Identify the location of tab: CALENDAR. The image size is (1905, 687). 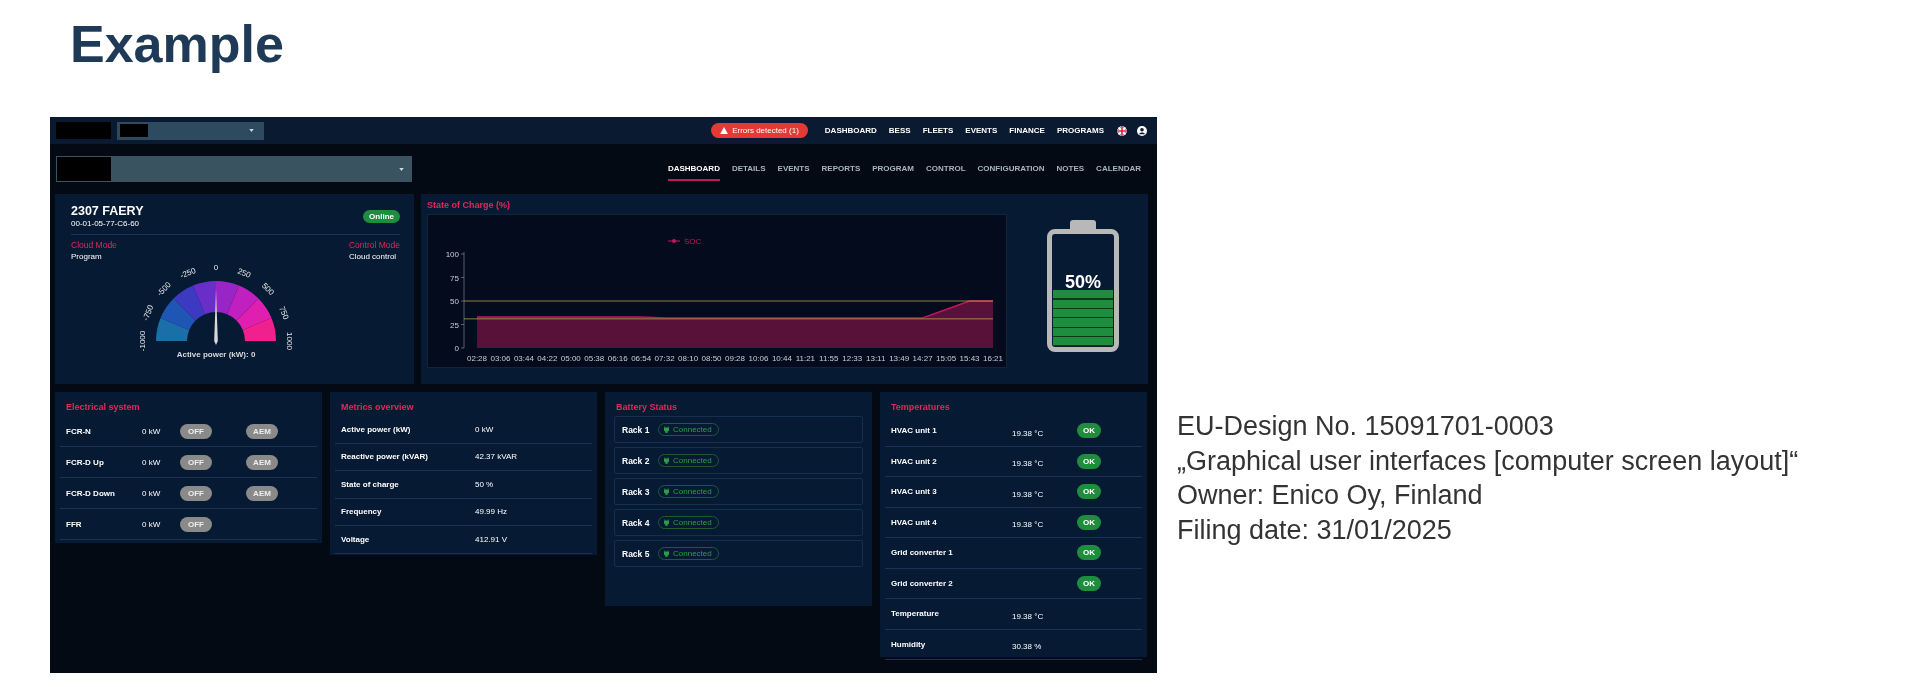
(1118, 169).